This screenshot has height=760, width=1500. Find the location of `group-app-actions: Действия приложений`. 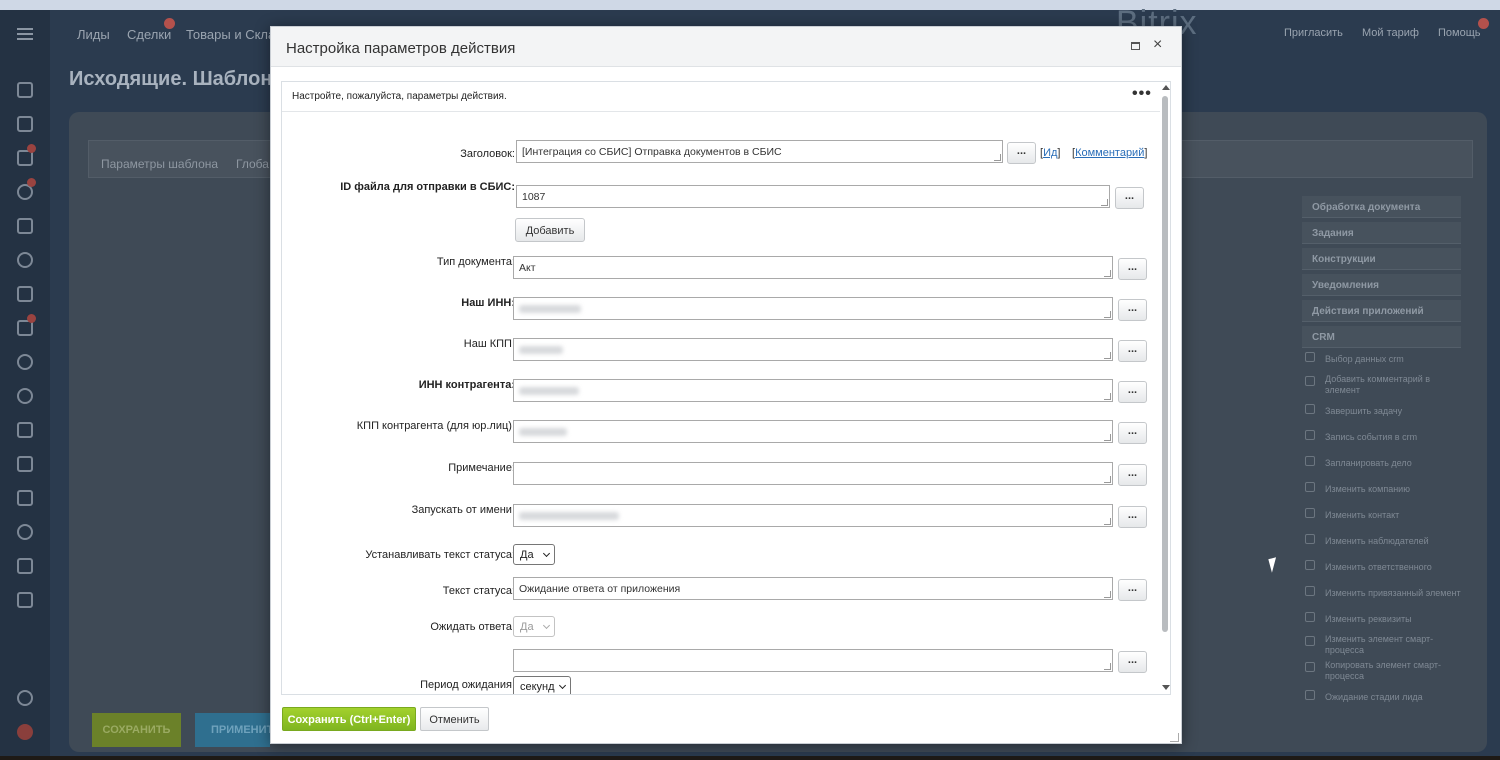

group-app-actions: Действия приложений is located at coordinates (1381, 311).